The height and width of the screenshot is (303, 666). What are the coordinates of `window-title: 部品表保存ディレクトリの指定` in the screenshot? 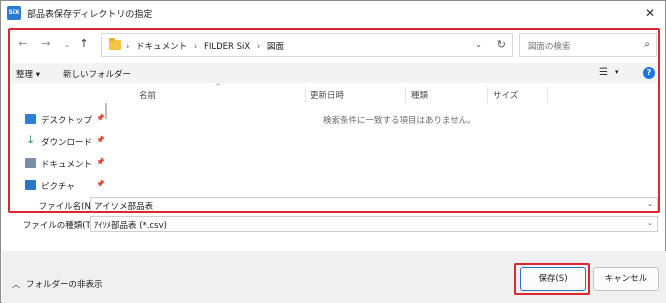 It's located at (90, 15).